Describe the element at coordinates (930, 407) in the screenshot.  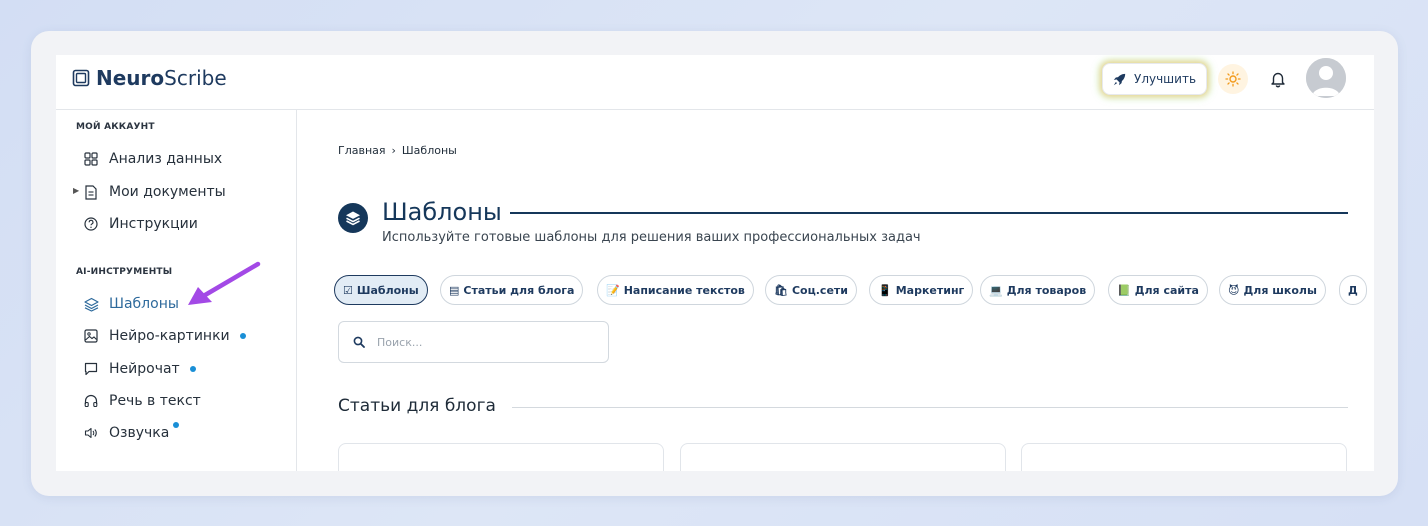
I see `section-divider` at that location.